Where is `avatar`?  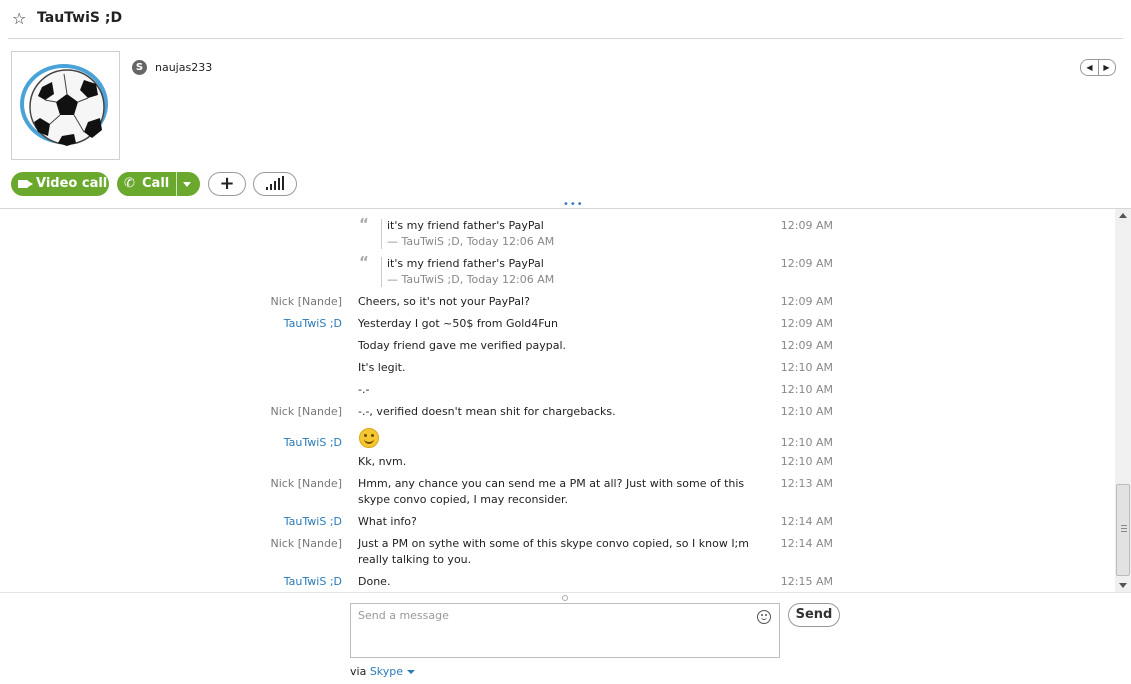 avatar is located at coordinates (65, 105).